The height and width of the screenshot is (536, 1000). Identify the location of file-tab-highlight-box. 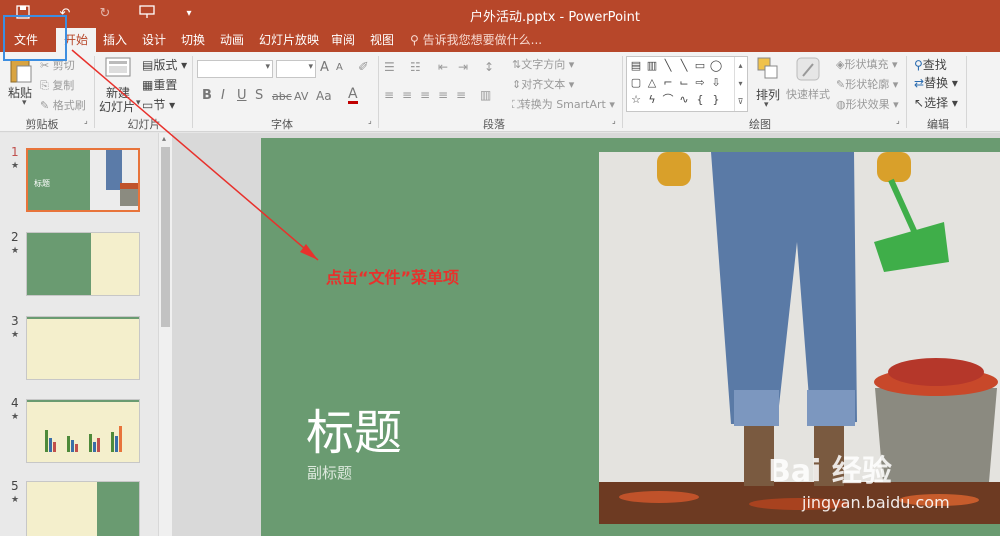
(35, 38).